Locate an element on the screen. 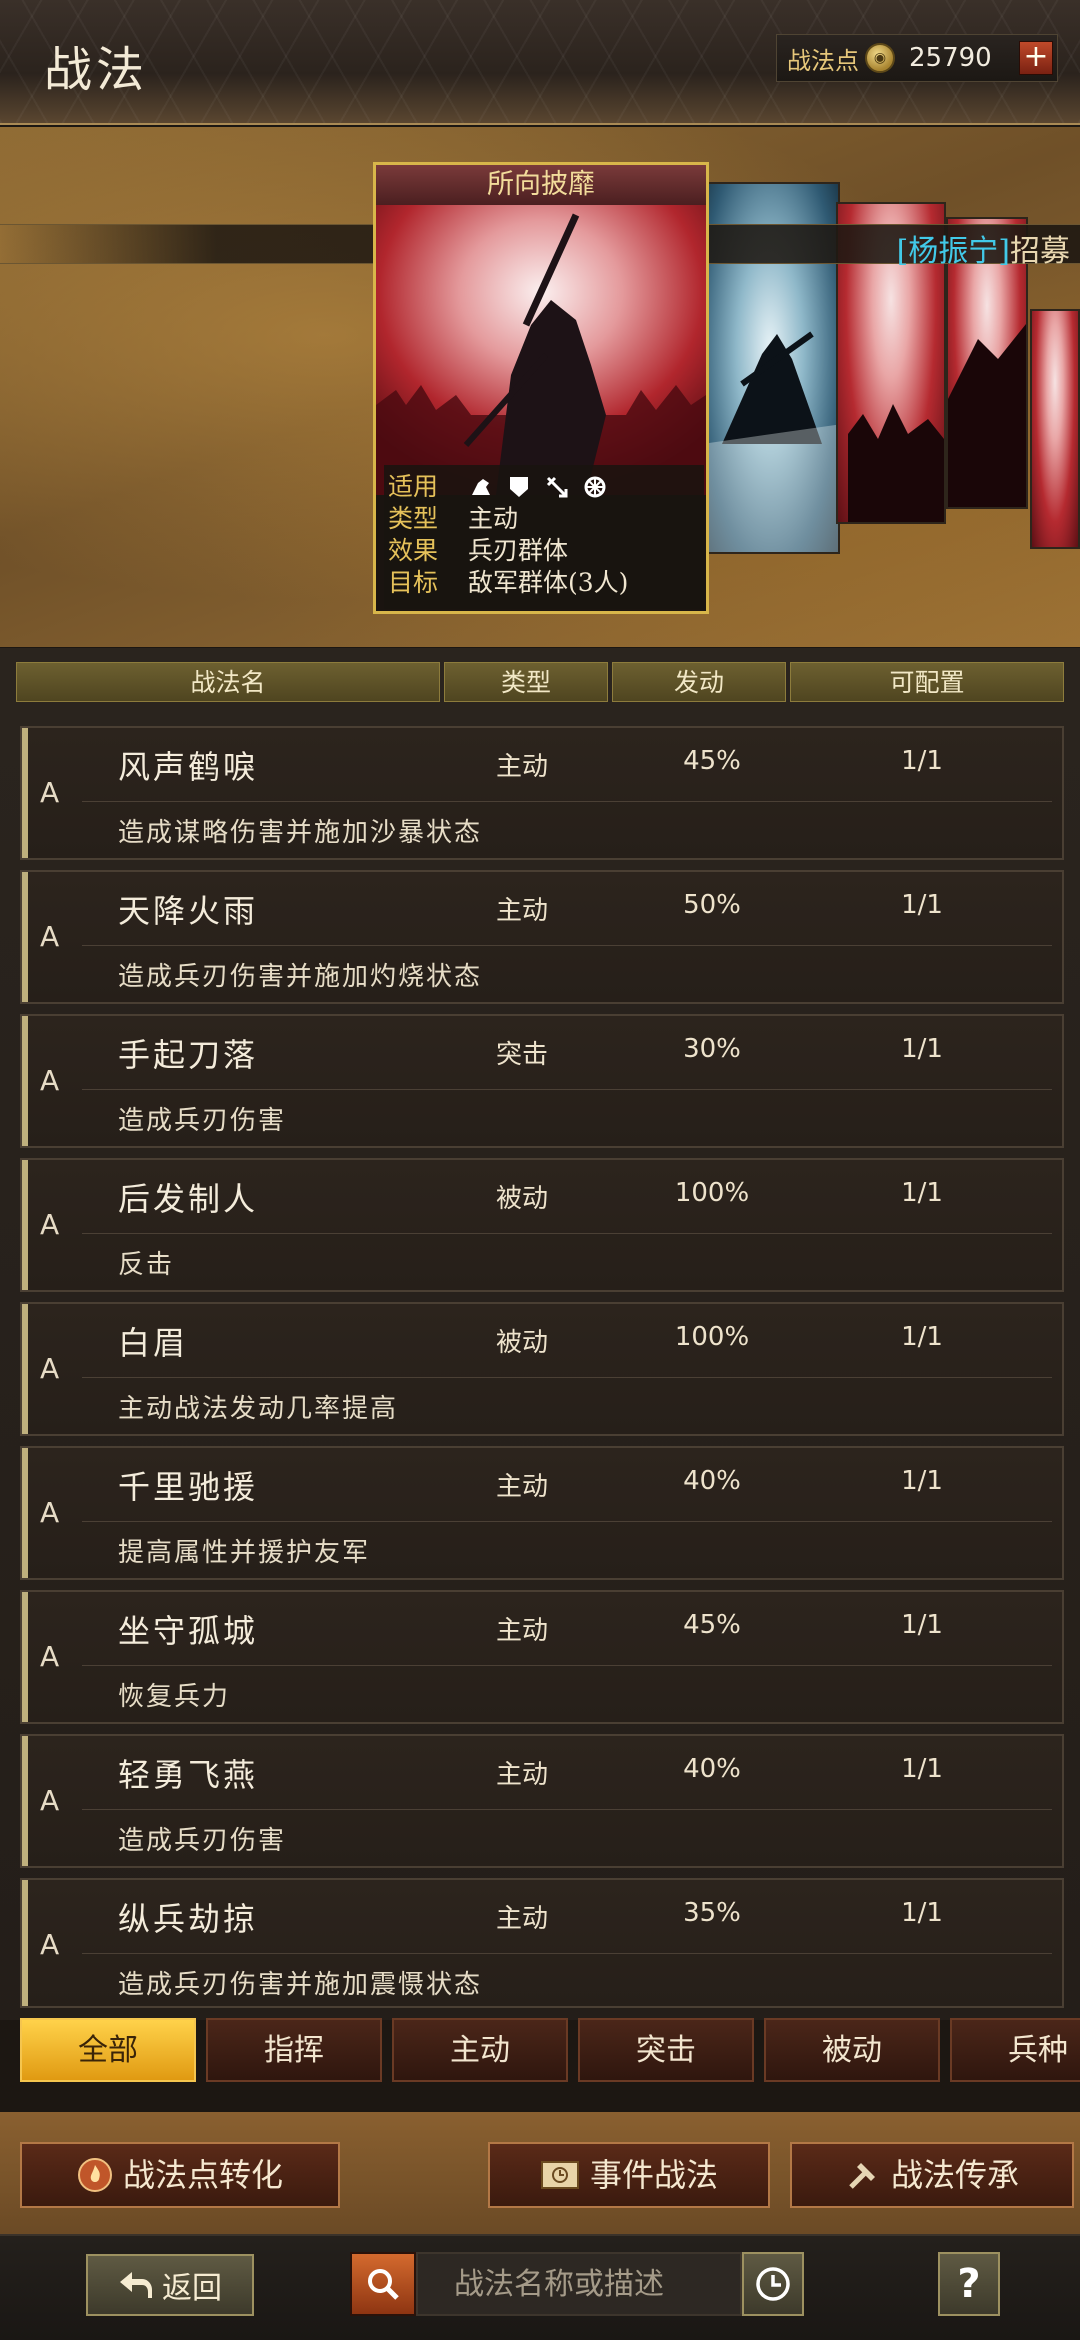 The image size is (1080, 2340). column-header-config: 可配置 is located at coordinates (927, 682).